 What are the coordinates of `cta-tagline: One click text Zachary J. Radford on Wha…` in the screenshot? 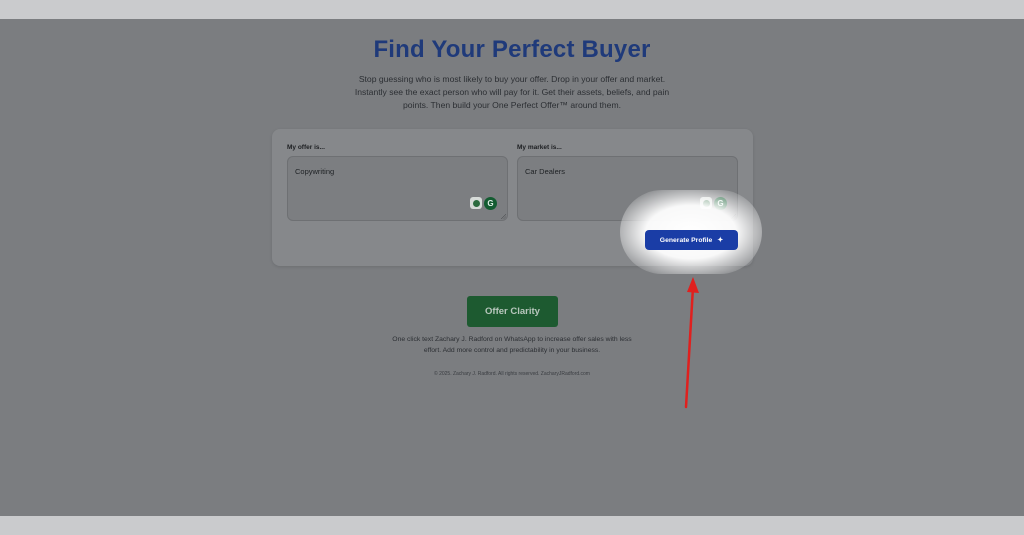 It's located at (512, 345).